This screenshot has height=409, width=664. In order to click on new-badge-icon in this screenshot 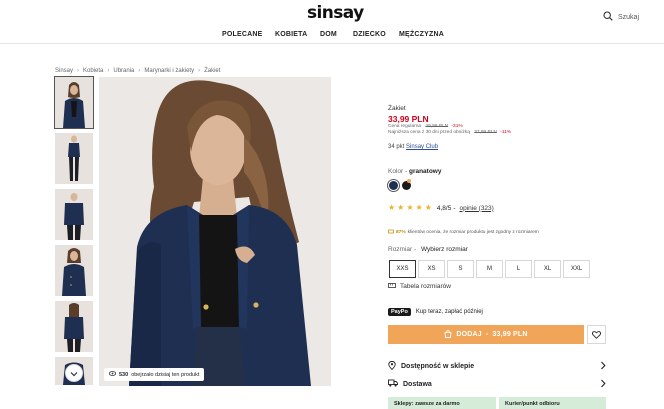, I will do `click(409, 181)`.